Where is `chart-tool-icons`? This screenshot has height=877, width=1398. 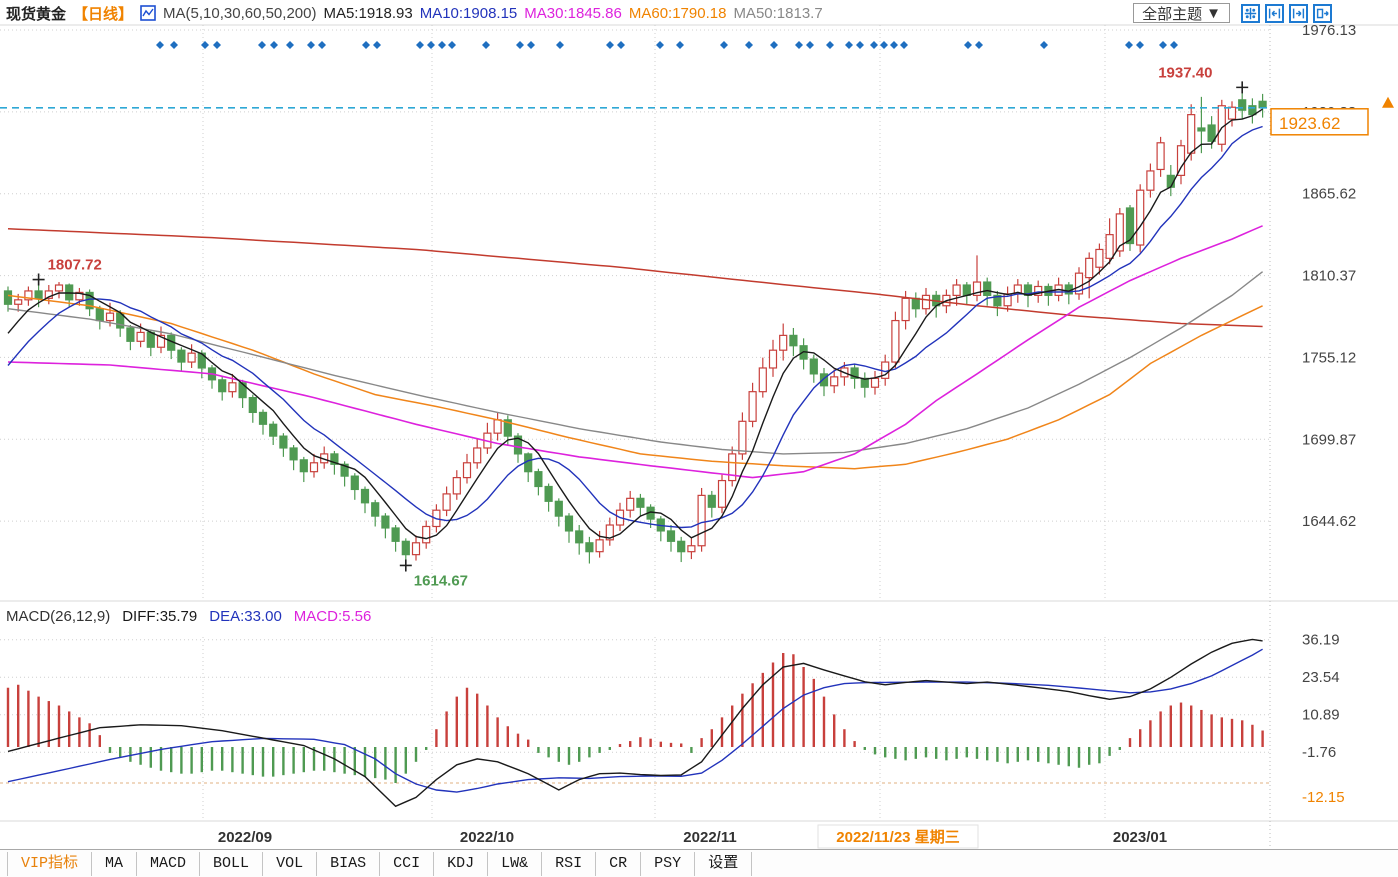 chart-tool-icons is located at coordinates (1286, 13).